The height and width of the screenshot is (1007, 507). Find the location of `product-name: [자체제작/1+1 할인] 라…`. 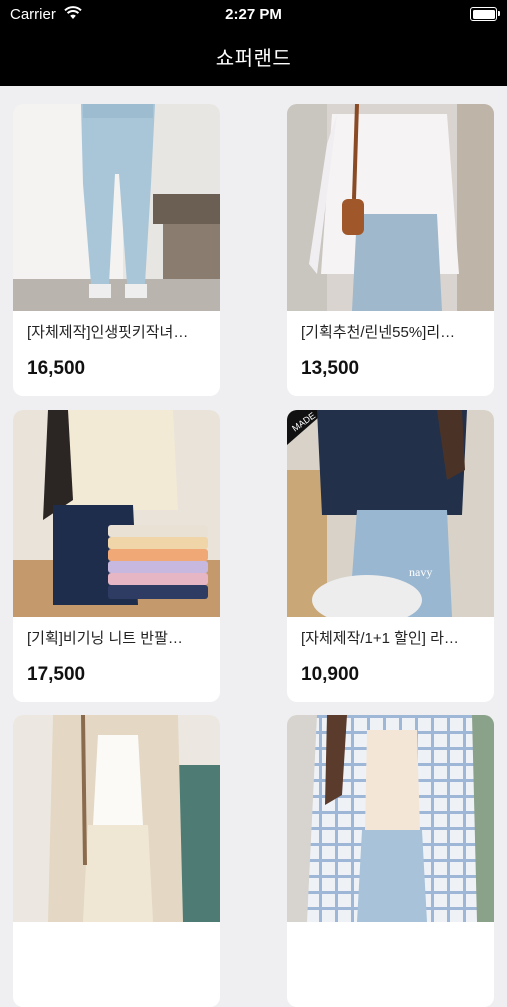

product-name: [자체제작/1+1 할인] 라… is located at coordinates (391, 637).